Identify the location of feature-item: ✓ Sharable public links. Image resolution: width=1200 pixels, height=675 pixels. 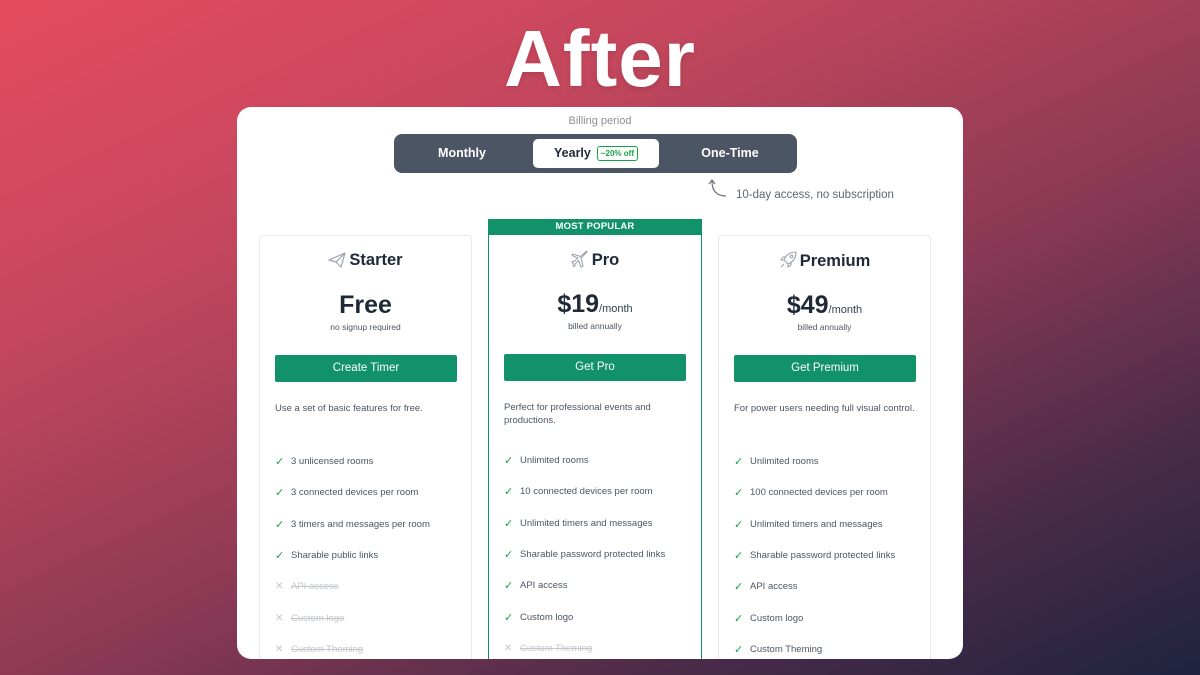
(370, 555).